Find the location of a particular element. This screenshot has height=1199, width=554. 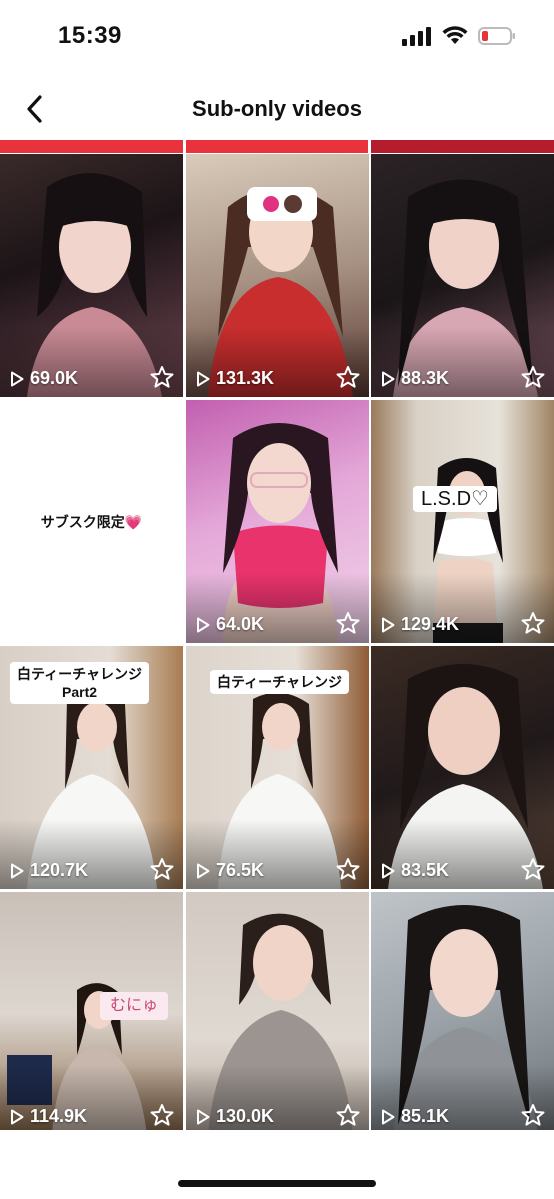

video-tile: 83.5K is located at coordinates (462, 767).